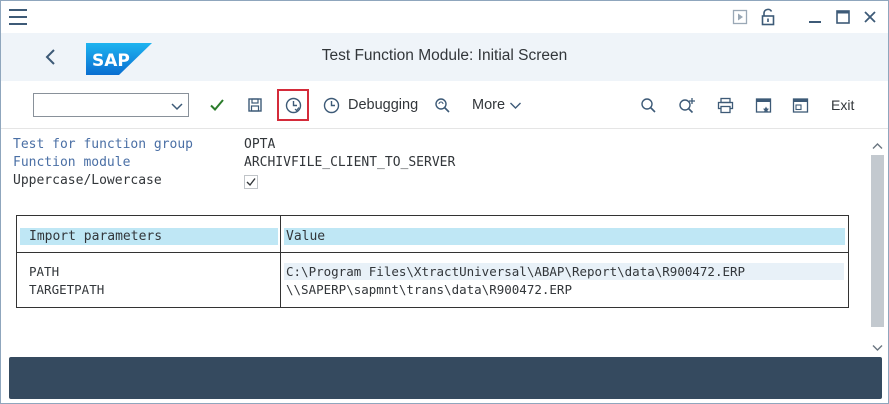  I want to click on scroll-up-icon, so click(877, 144).